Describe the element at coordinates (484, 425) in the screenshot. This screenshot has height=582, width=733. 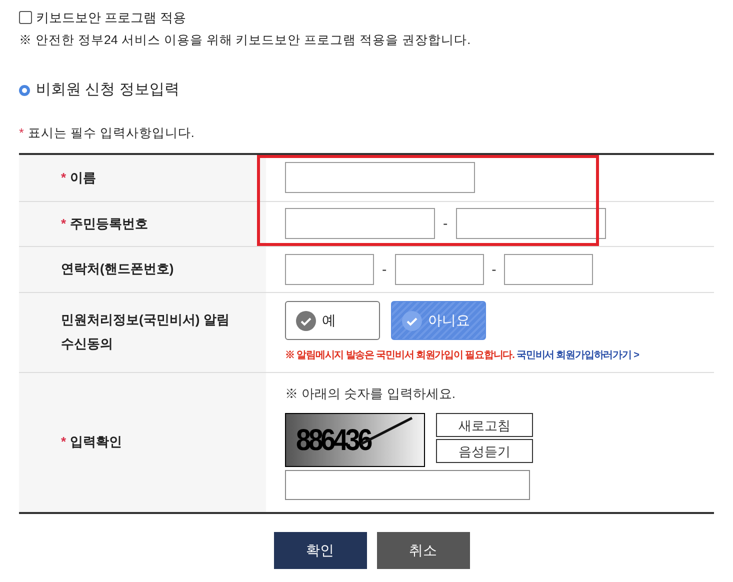
I see `captcha-button: 새로고침` at that location.